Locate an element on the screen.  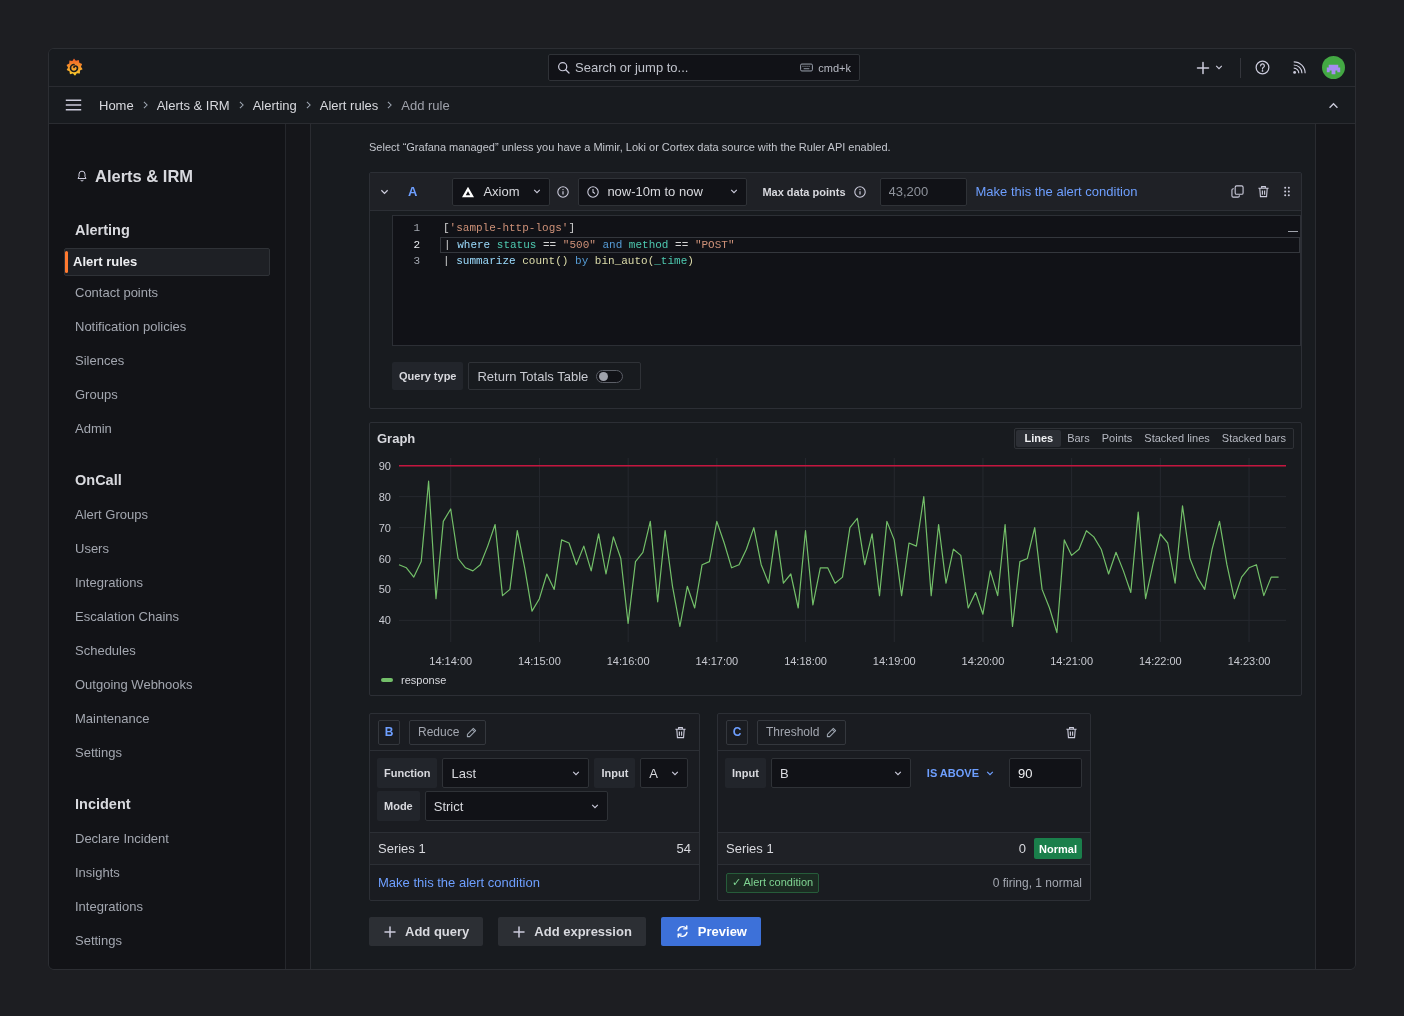
x-axis-label: 14:19:00 is located at coordinates (894, 661).